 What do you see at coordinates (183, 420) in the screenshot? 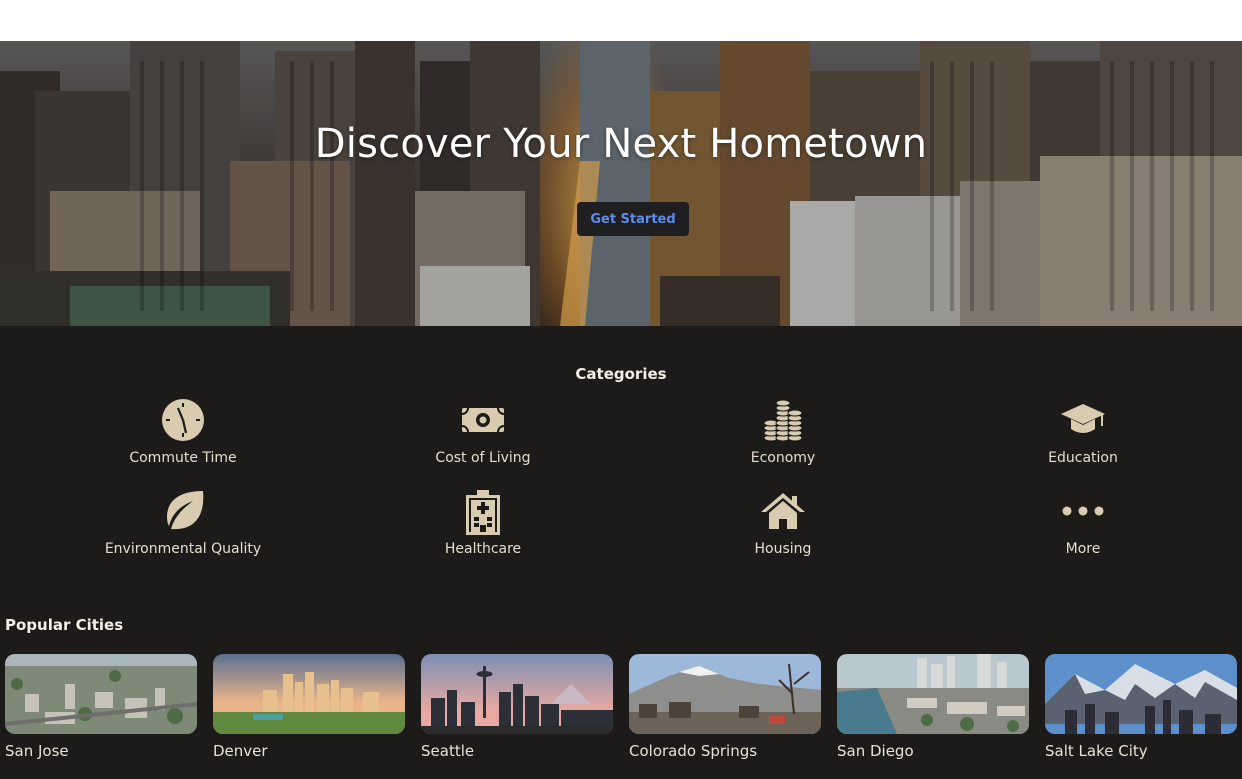
I see `clock-icon` at bounding box center [183, 420].